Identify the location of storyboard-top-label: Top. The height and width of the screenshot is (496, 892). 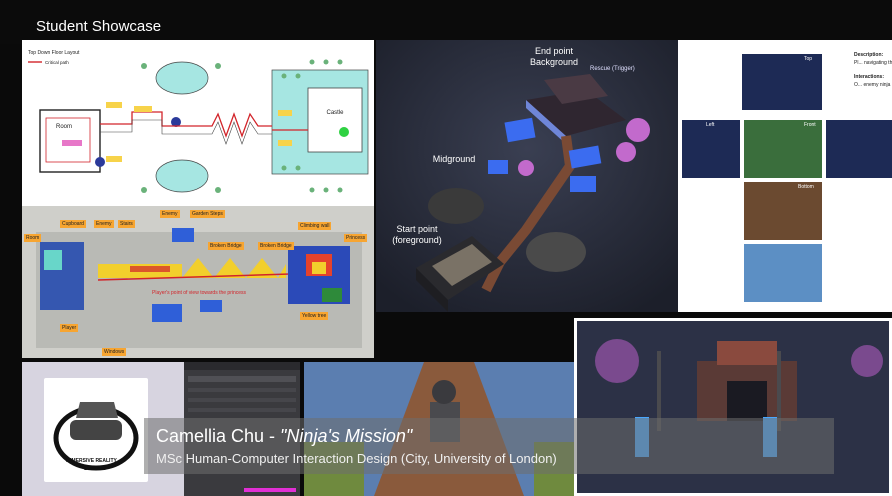
(808, 59).